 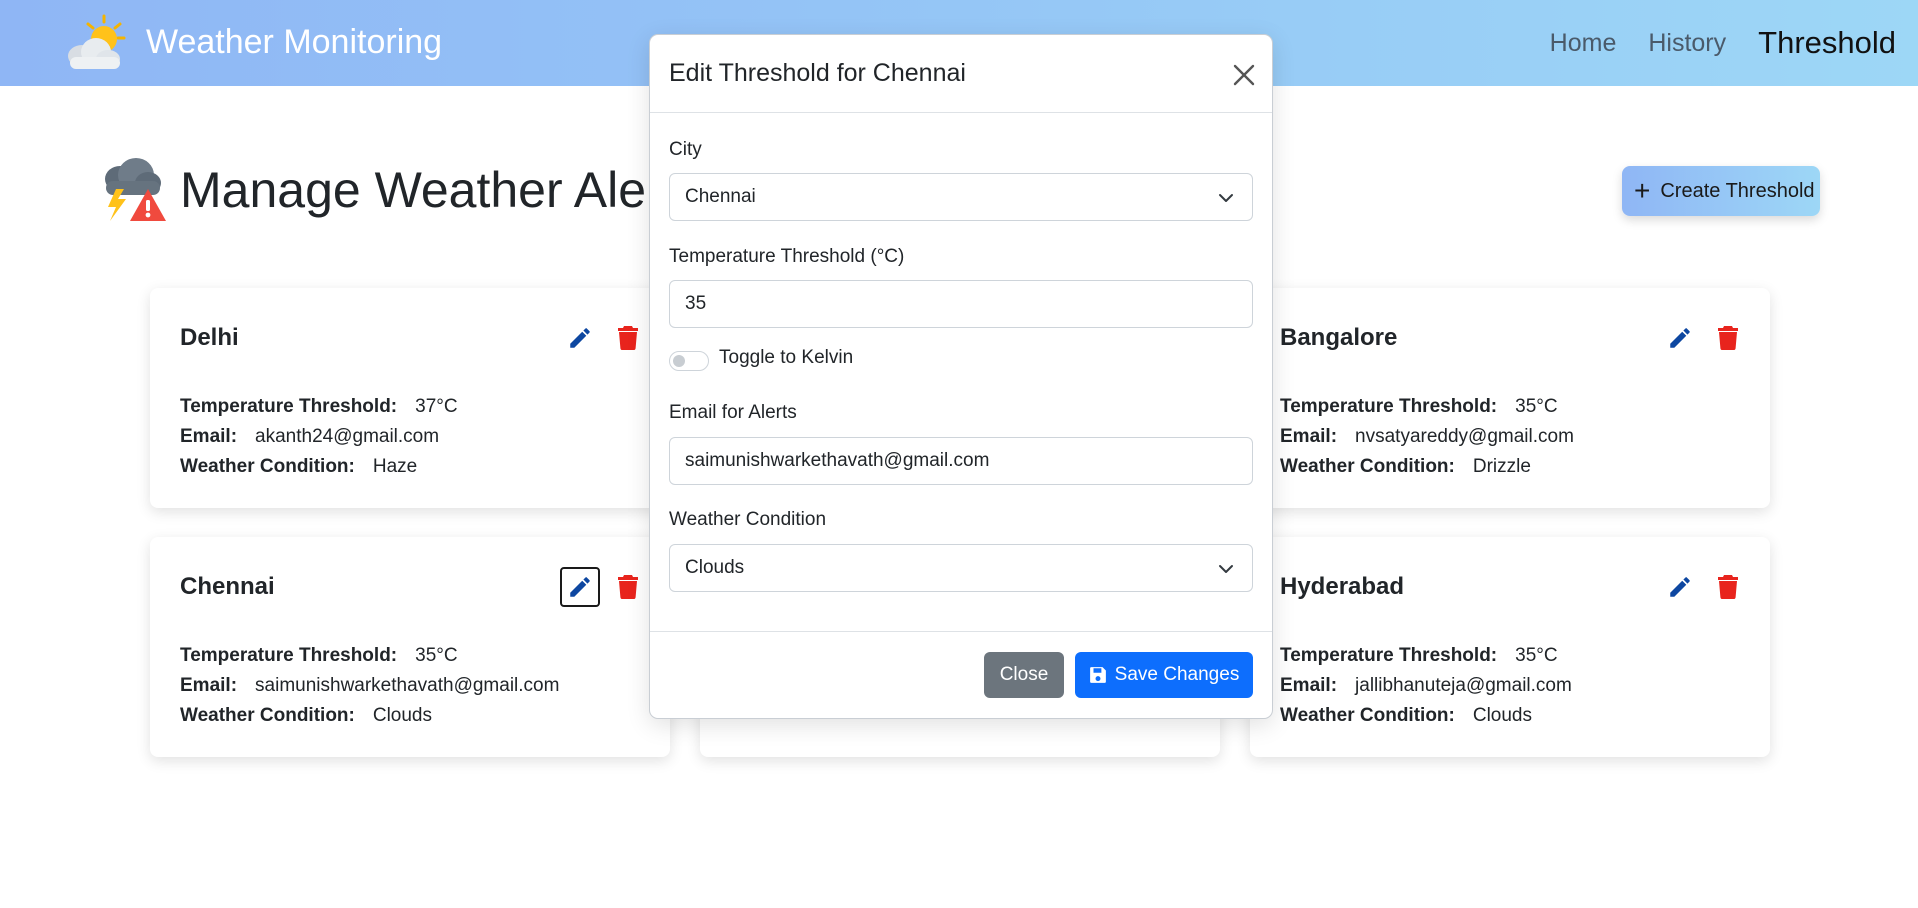 What do you see at coordinates (720, 196) in the screenshot?
I see `city-select-value: Chennai` at bounding box center [720, 196].